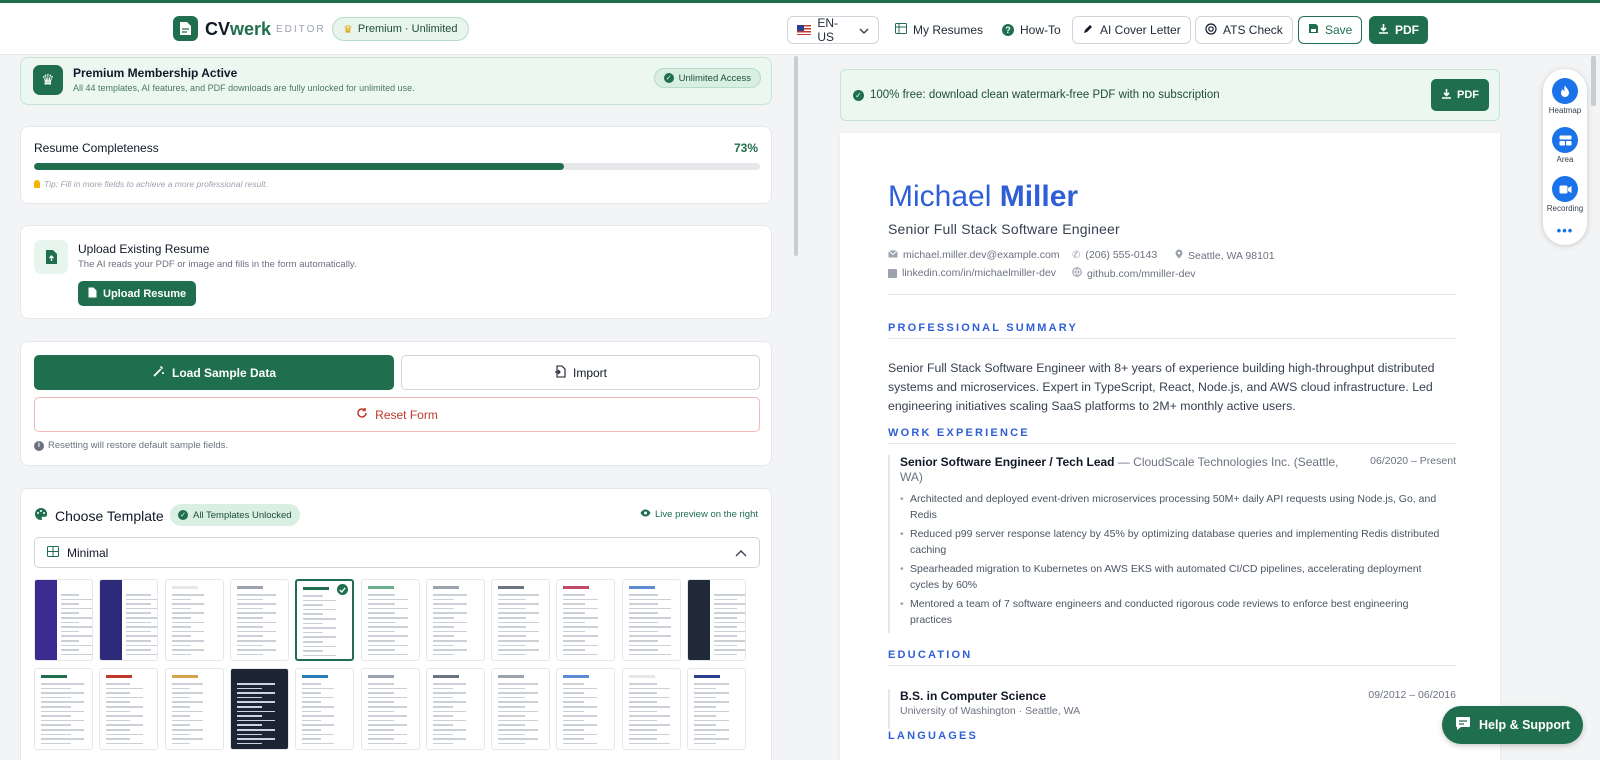 The height and width of the screenshot is (760, 1600). What do you see at coordinates (214, 372) in the screenshot?
I see `load-sample-data-button: Load Sample Data` at bounding box center [214, 372].